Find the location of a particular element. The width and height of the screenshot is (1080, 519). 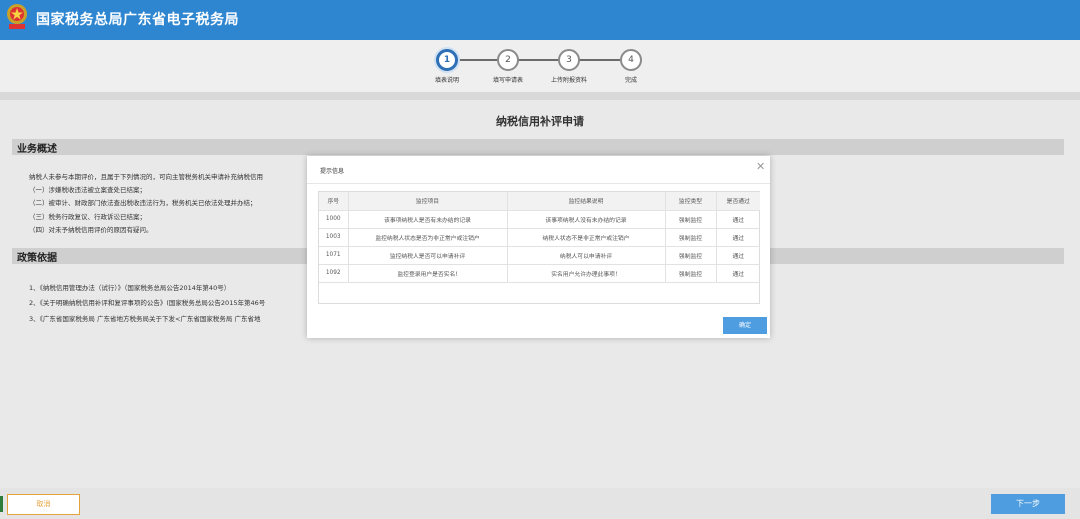

cancel-button: 取消 is located at coordinates (43, 504).